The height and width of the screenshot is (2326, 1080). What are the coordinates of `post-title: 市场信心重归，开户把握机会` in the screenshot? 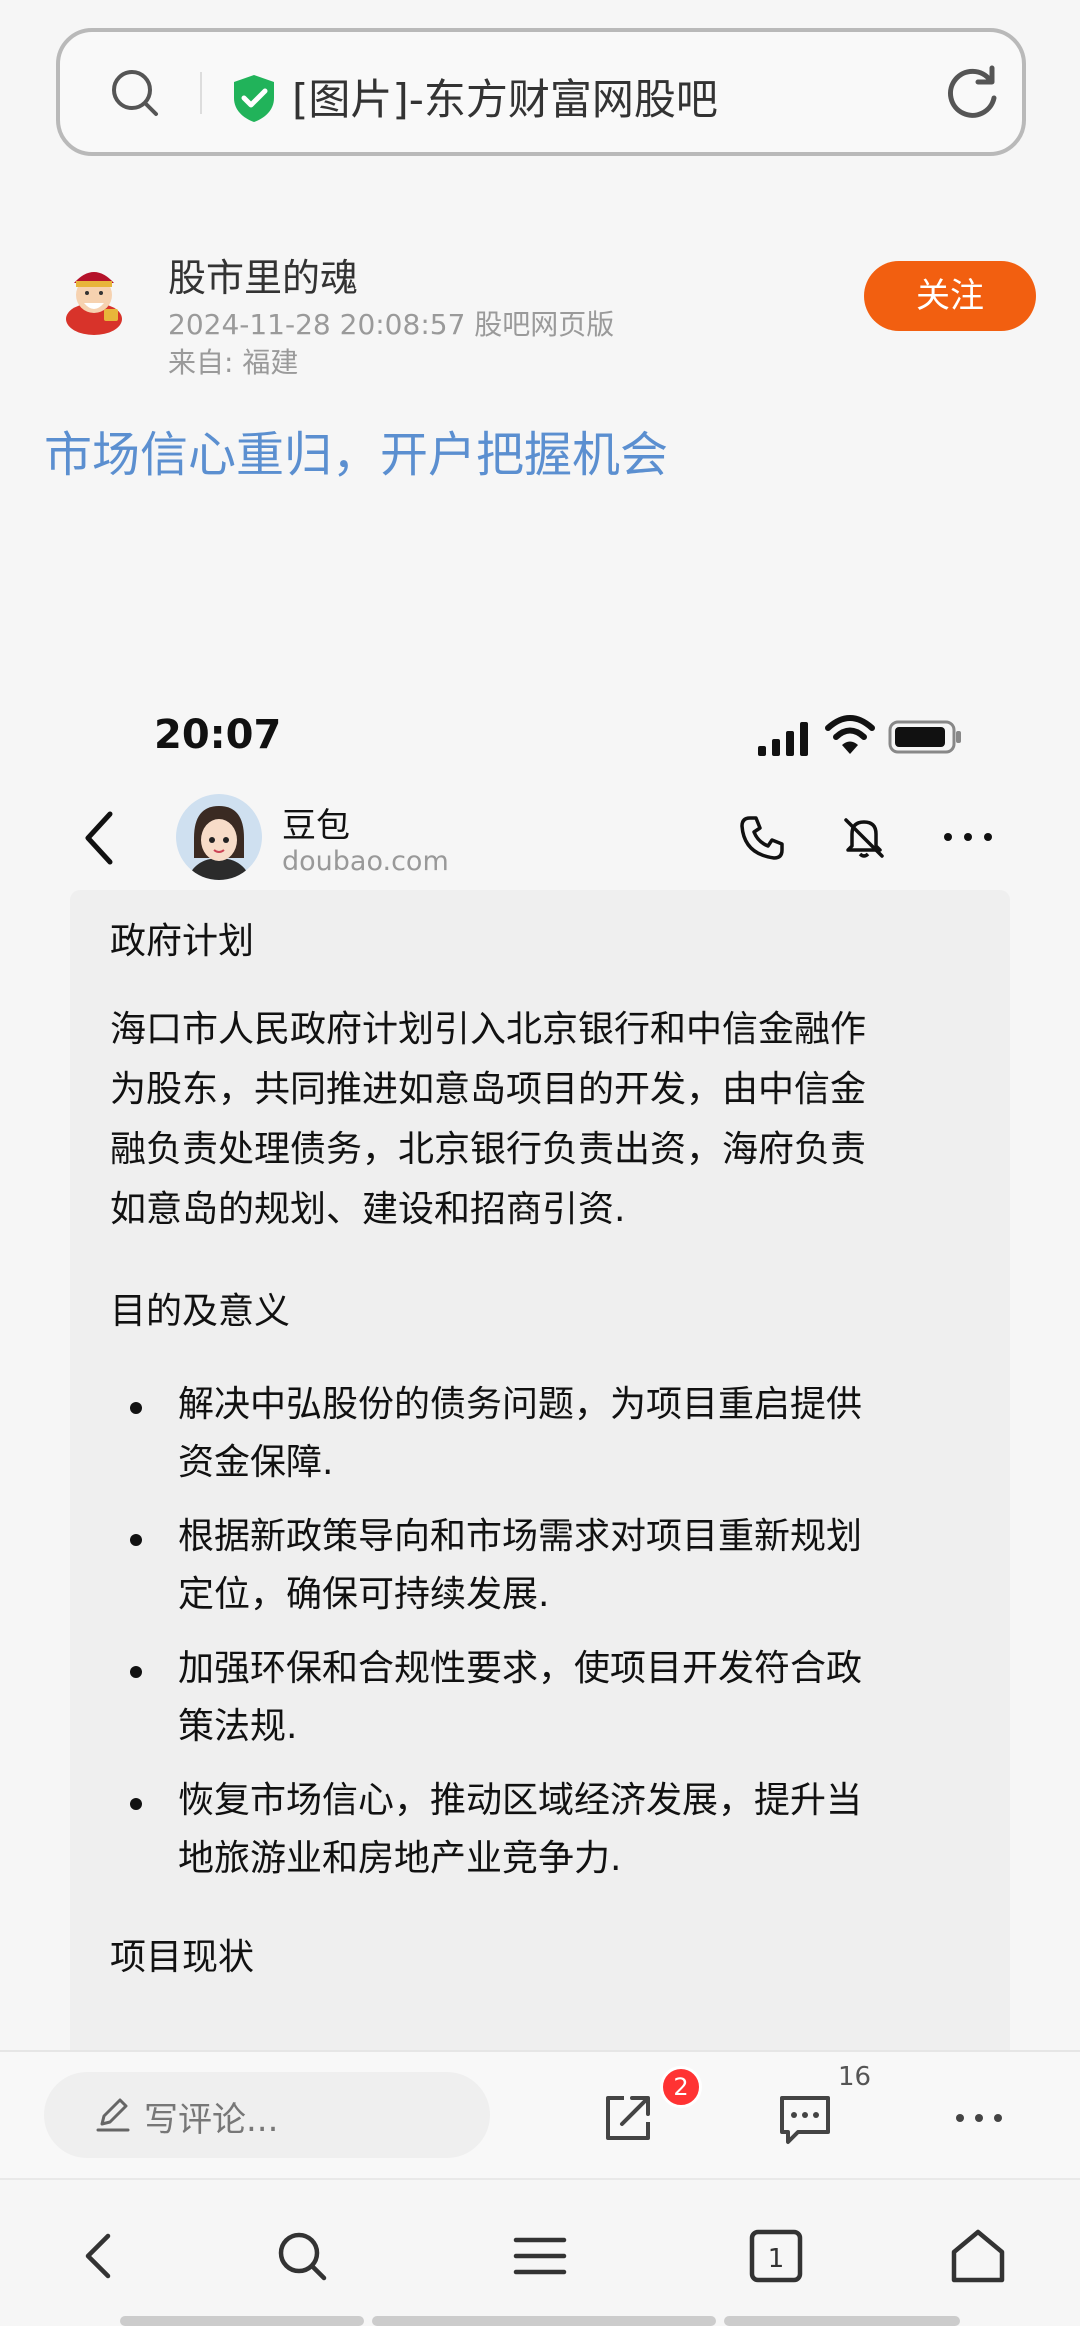 It's located at (356, 455).